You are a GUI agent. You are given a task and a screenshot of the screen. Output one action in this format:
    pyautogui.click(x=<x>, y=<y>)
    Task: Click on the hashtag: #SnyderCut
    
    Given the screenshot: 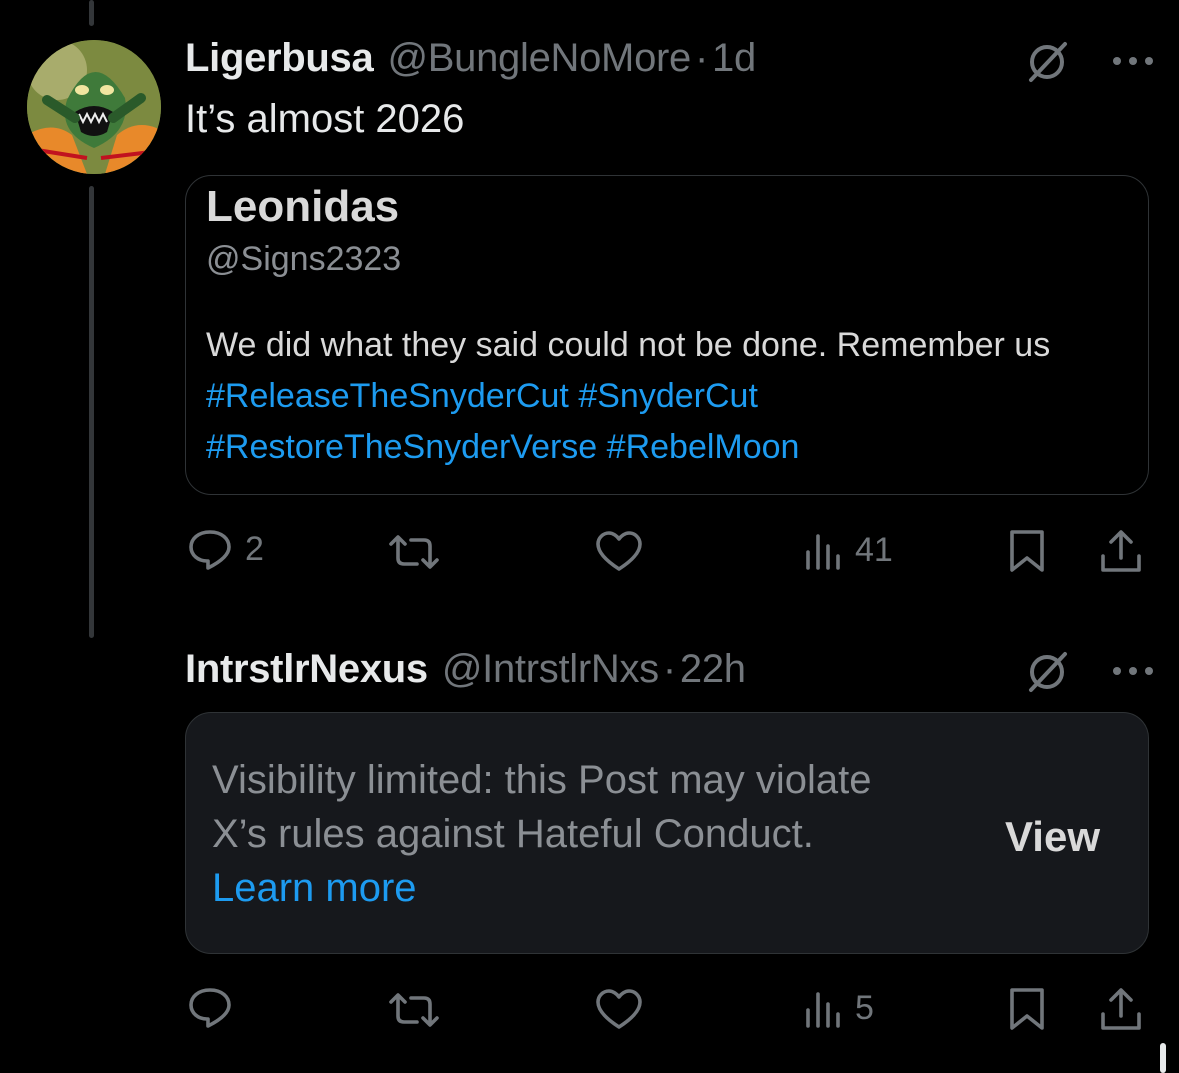 What is the action you would take?
    pyautogui.click(x=668, y=396)
    